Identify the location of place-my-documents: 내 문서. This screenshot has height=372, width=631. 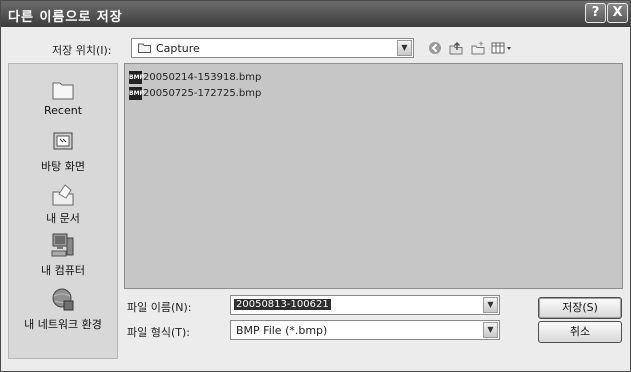
(63, 204).